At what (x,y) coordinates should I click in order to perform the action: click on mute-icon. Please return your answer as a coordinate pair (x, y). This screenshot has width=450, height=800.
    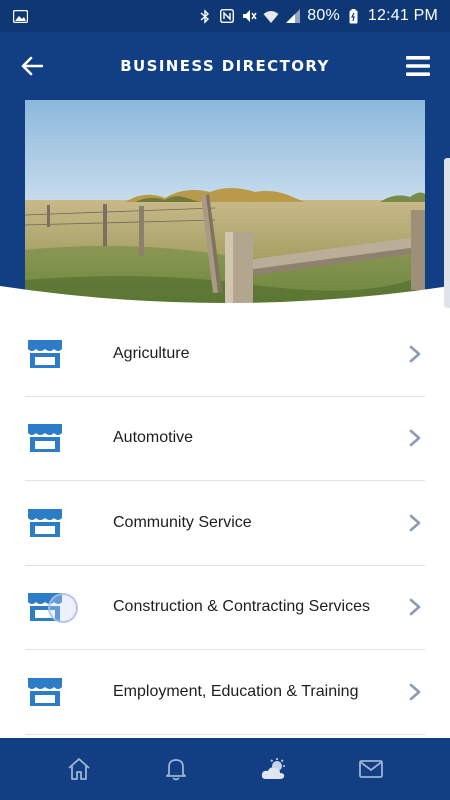
    Looking at the image, I should click on (249, 16).